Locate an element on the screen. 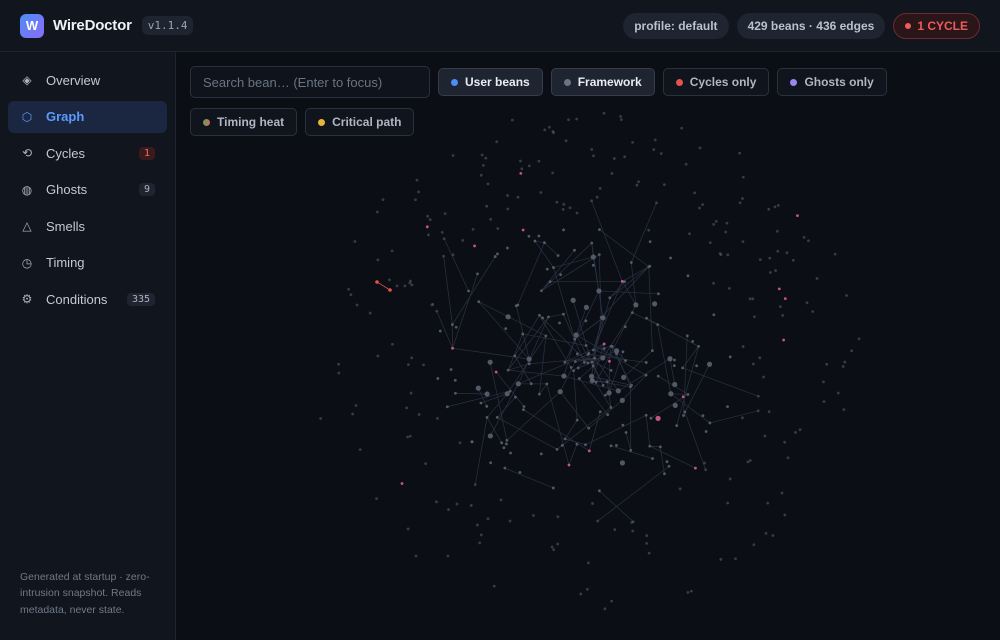 The width and height of the screenshot is (1000, 640). sidebar-item-cycles: ⟲ Cycles 1 is located at coordinates (87, 153).